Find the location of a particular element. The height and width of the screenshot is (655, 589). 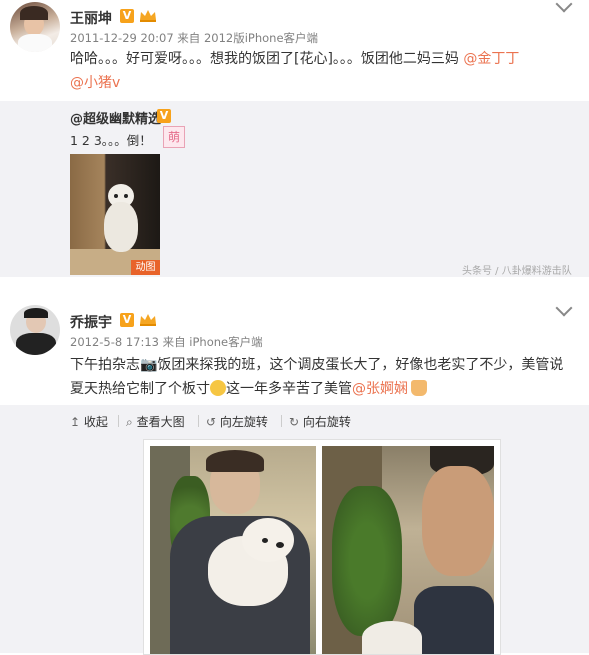

rotate-right-icon: ↻ is located at coordinates (294, 422).